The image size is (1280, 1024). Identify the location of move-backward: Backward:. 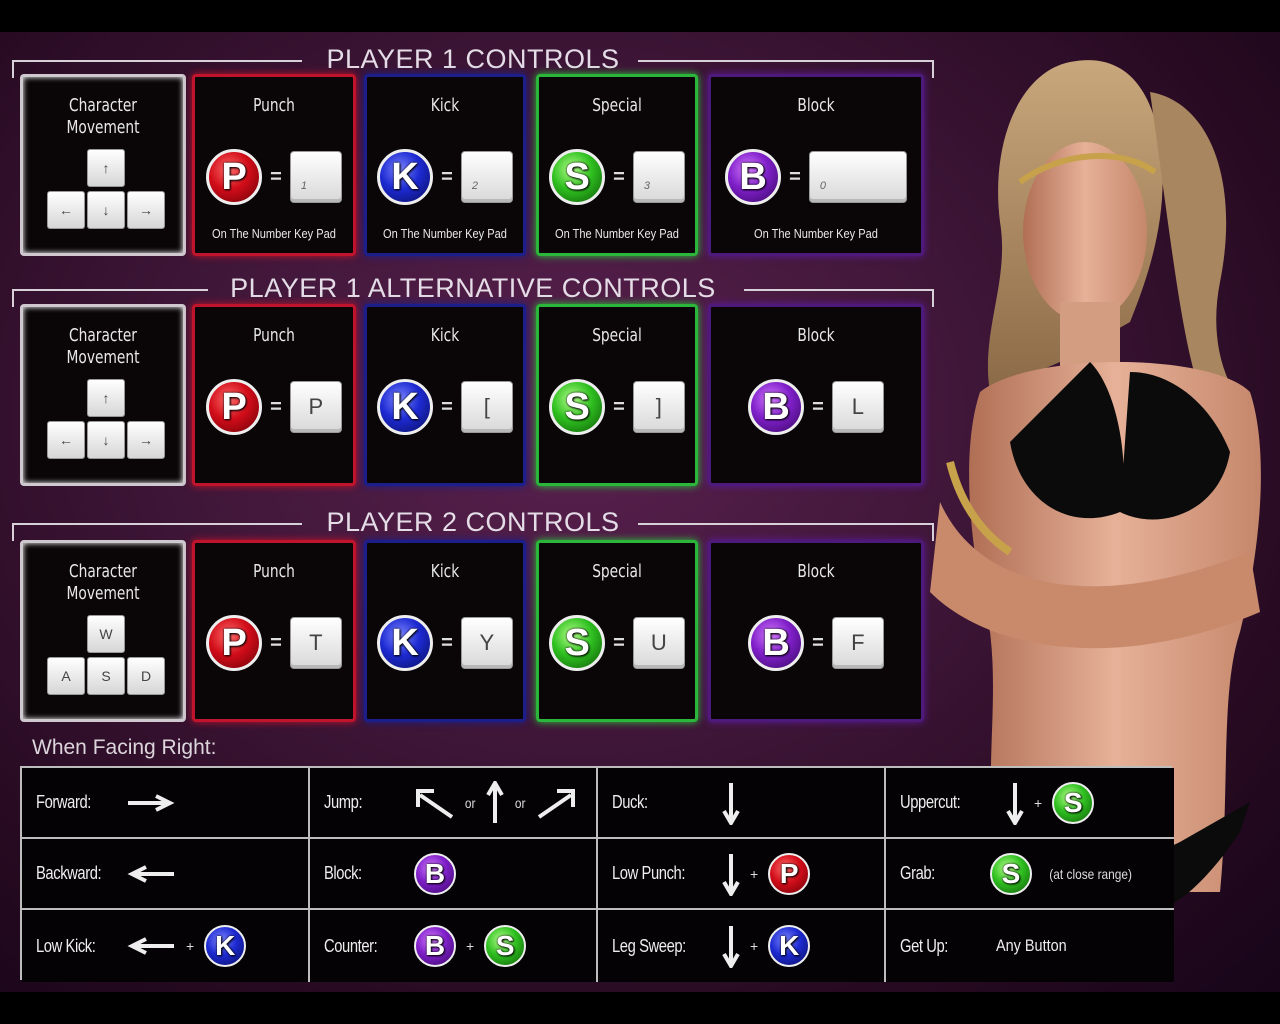
(166, 874).